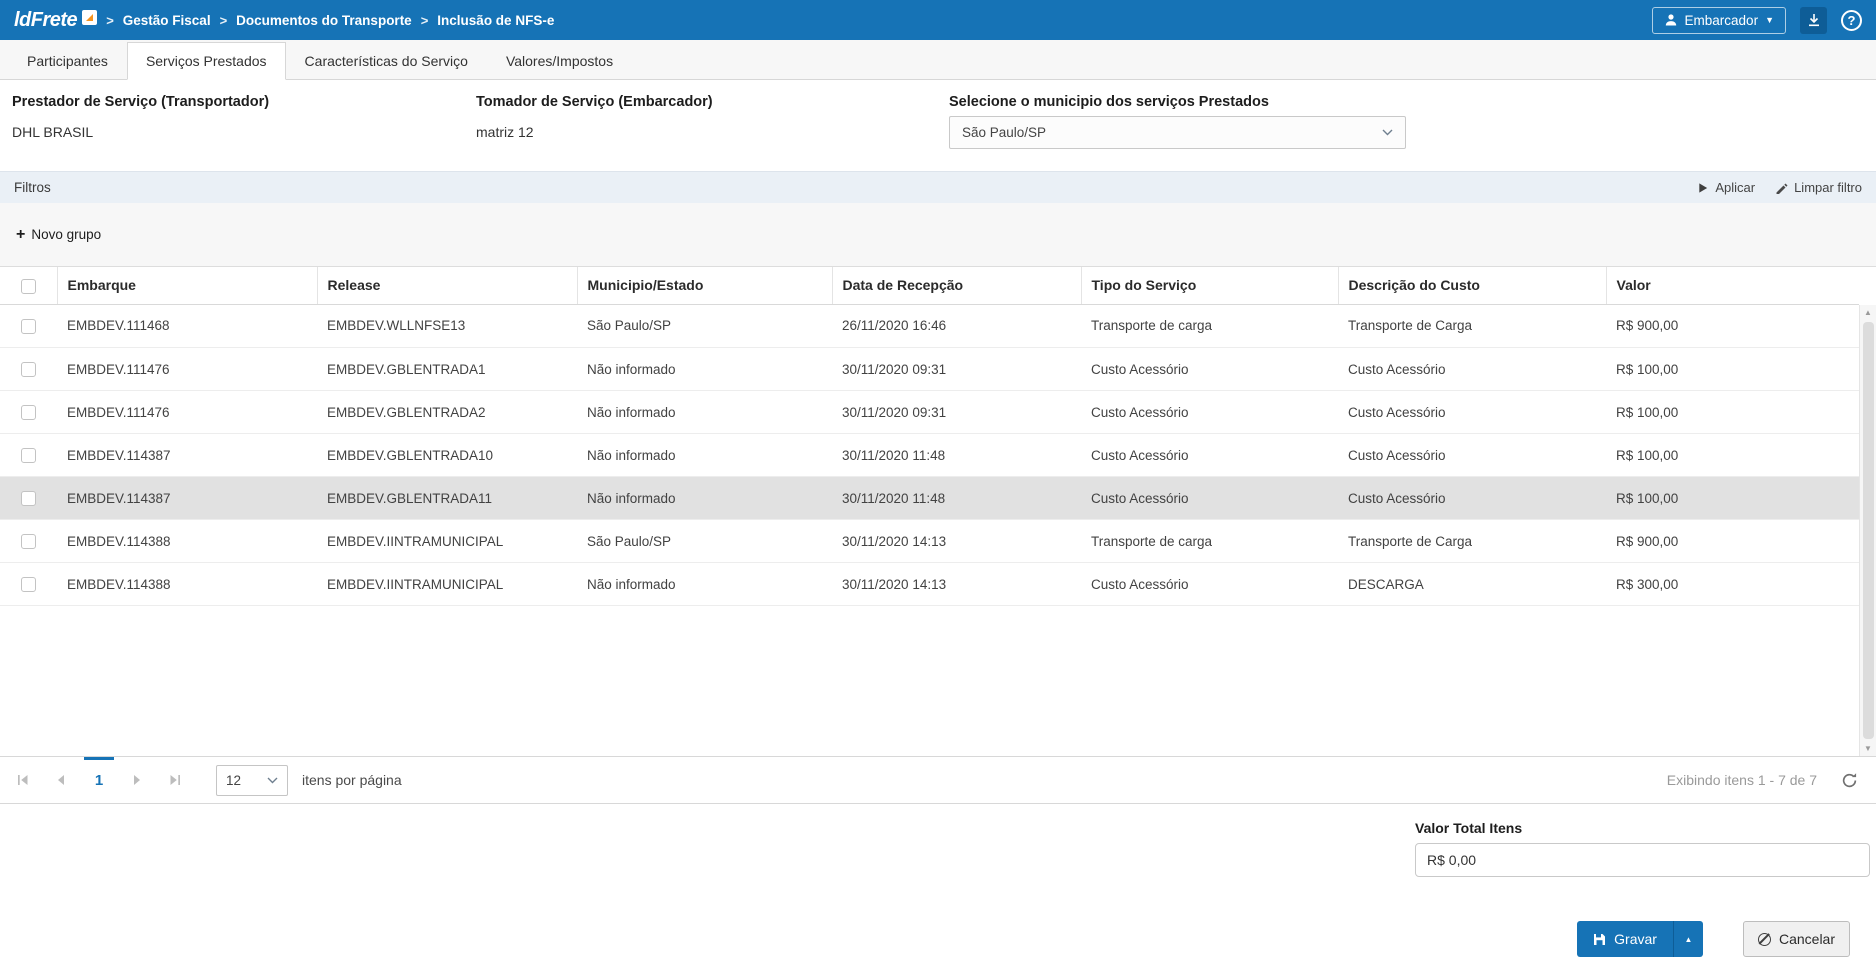 This screenshot has height=961, width=1876. I want to click on refresh-button, so click(1849, 780).